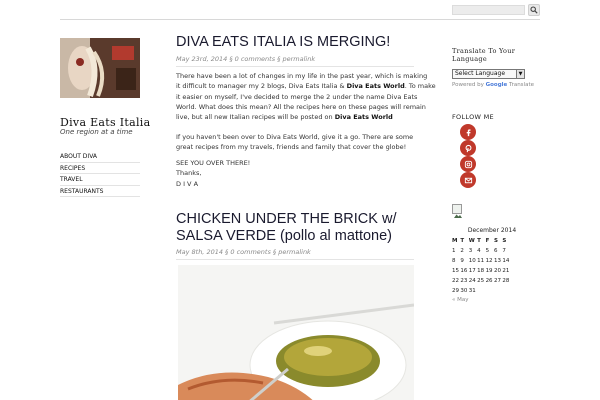  I want to click on post-featured-image, so click(296, 332).